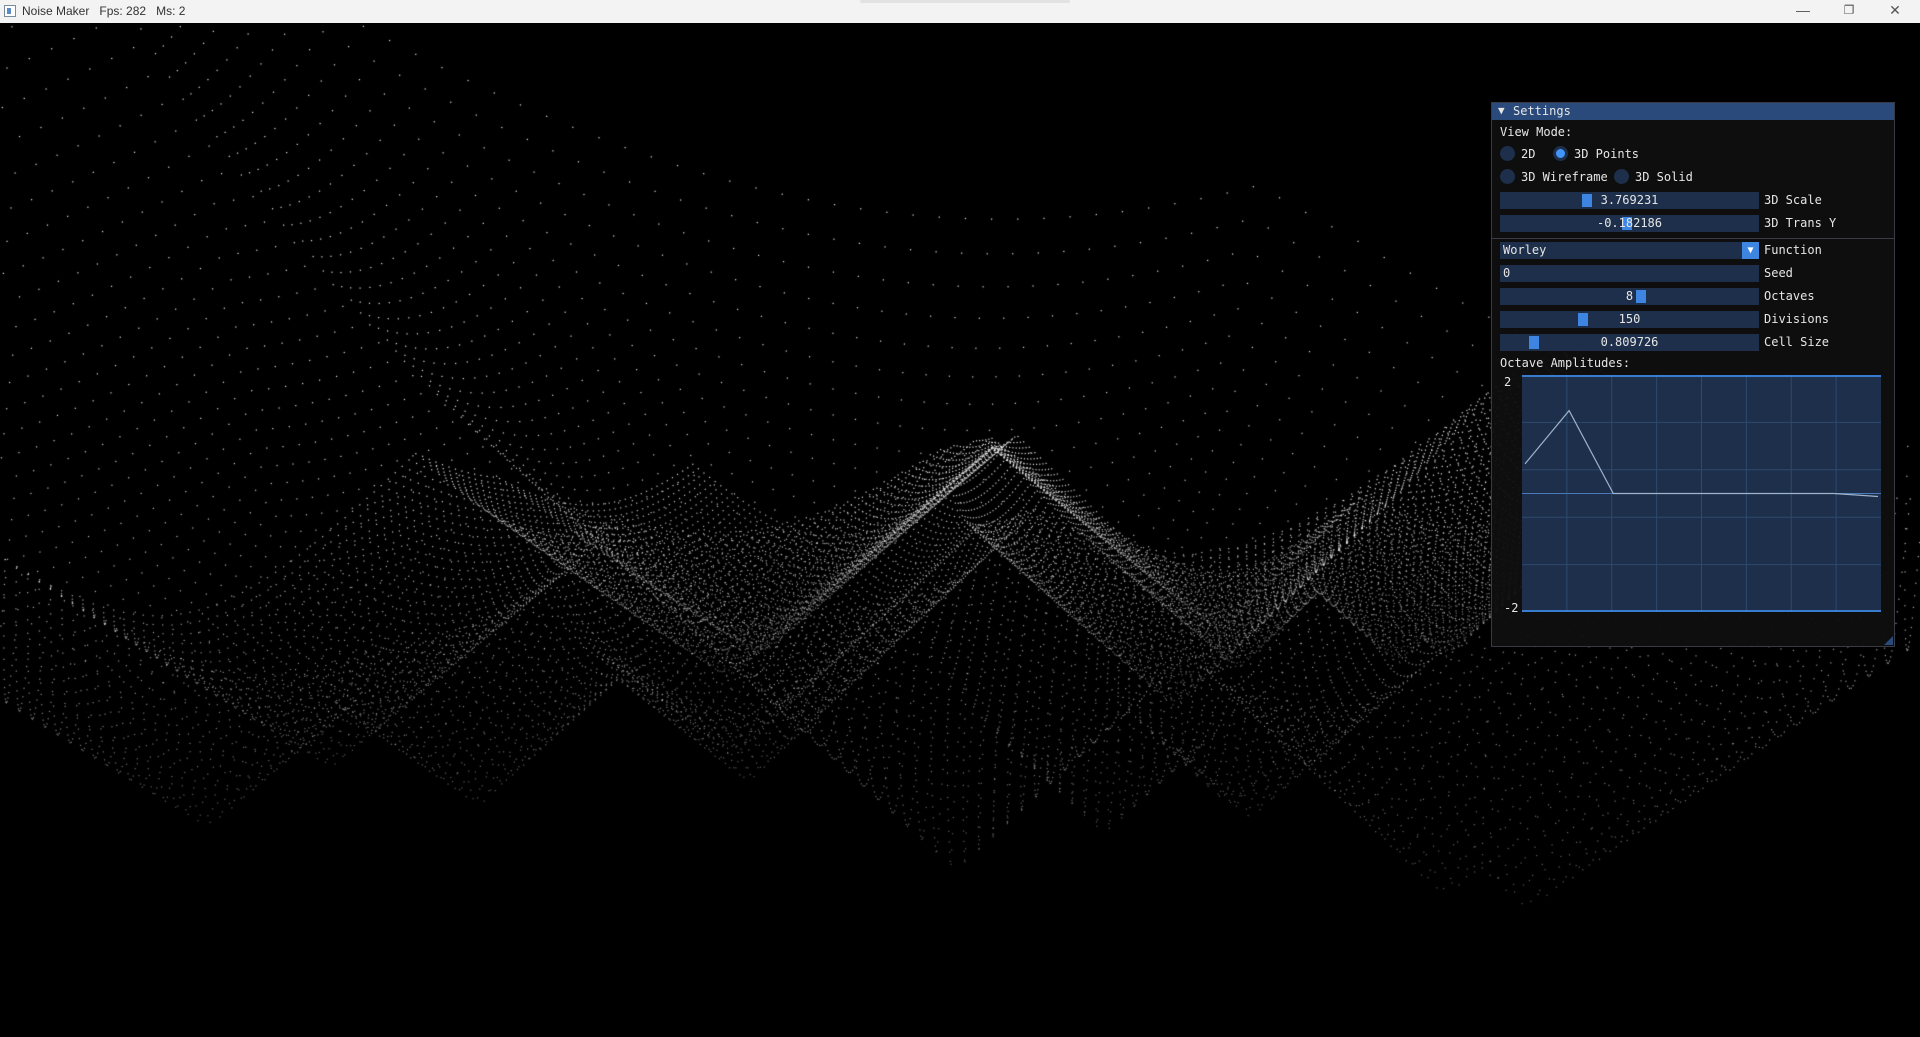 Image resolution: width=1920 pixels, height=1037 pixels. I want to click on radio-3d-solid, so click(1621, 176).